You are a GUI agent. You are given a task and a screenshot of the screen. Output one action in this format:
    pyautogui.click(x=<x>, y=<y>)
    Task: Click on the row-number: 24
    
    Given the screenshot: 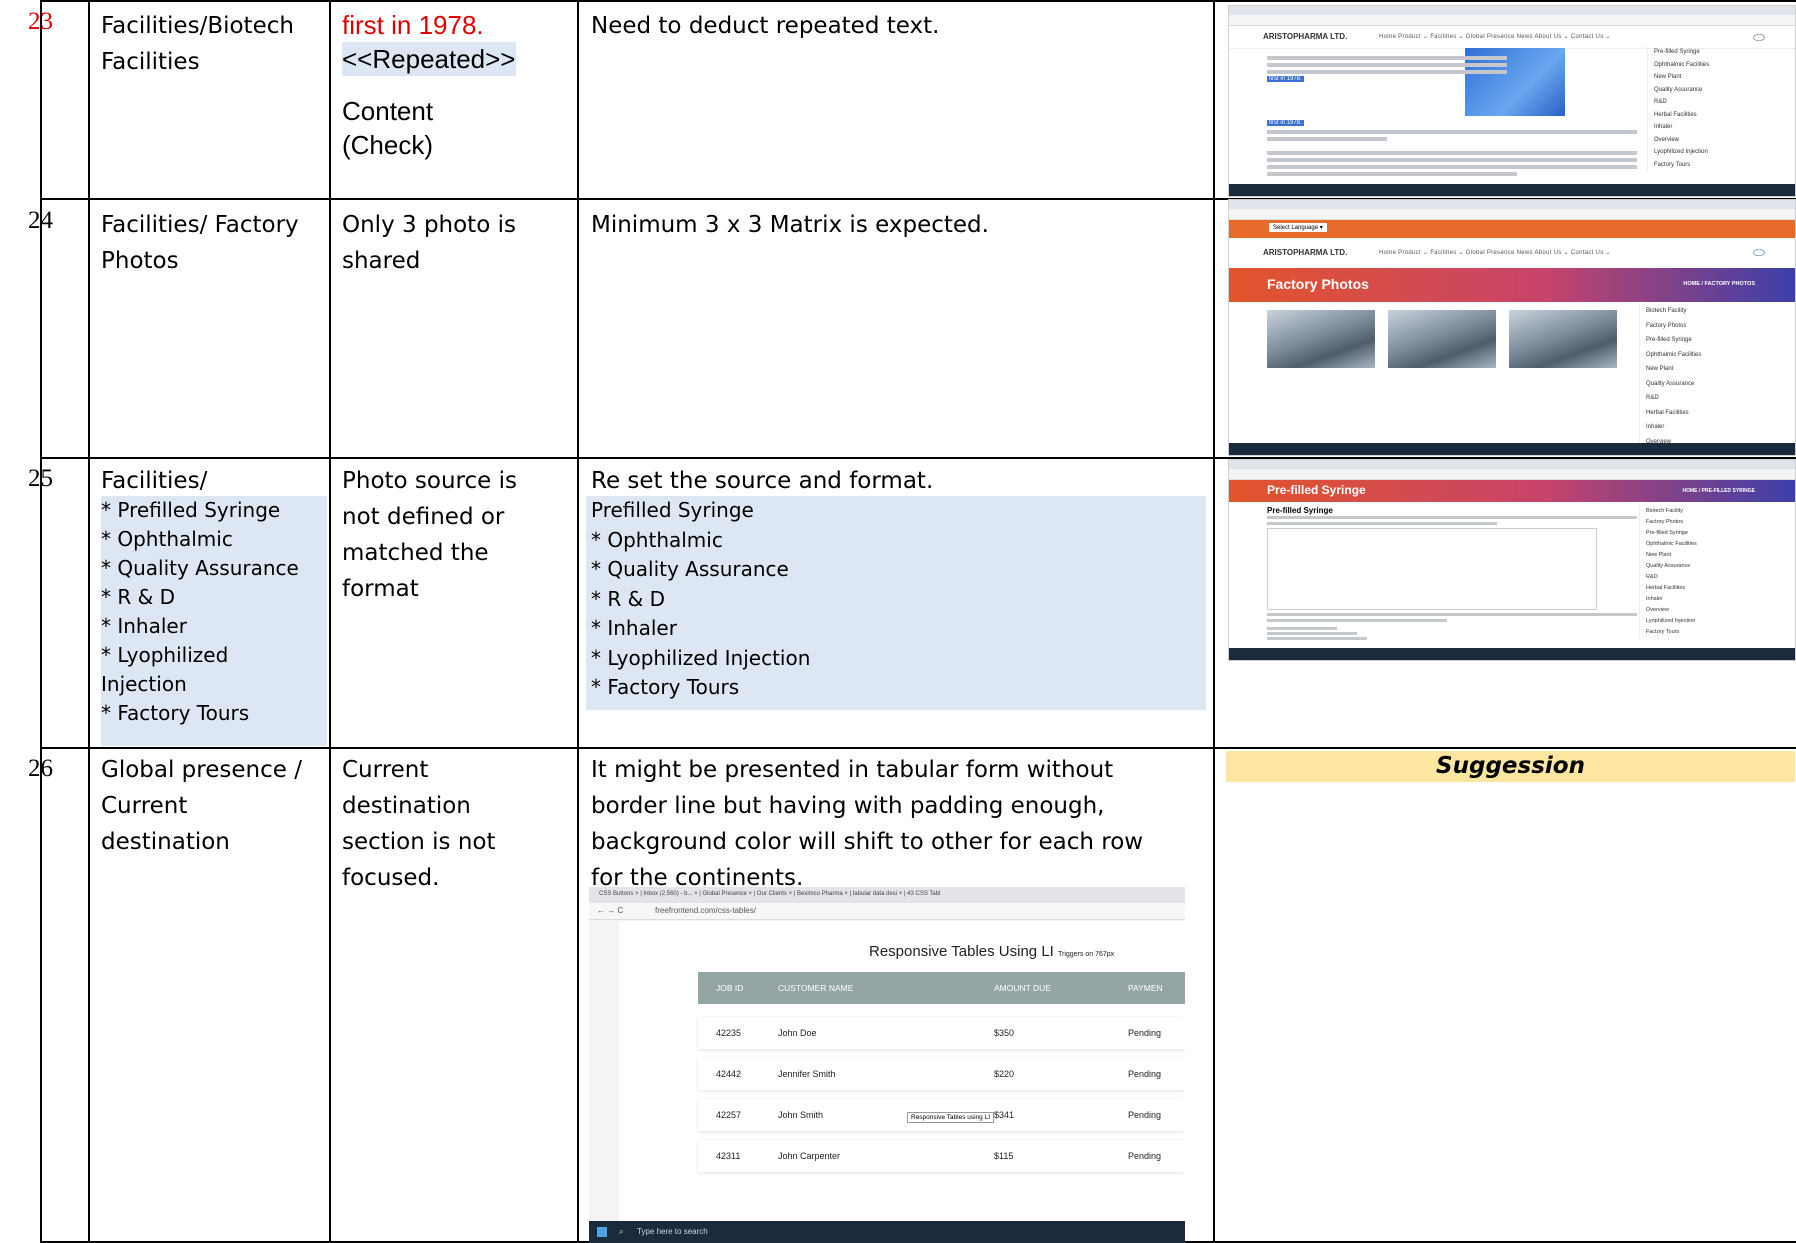 What is the action you would take?
    pyautogui.click(x=40, y=220)
    